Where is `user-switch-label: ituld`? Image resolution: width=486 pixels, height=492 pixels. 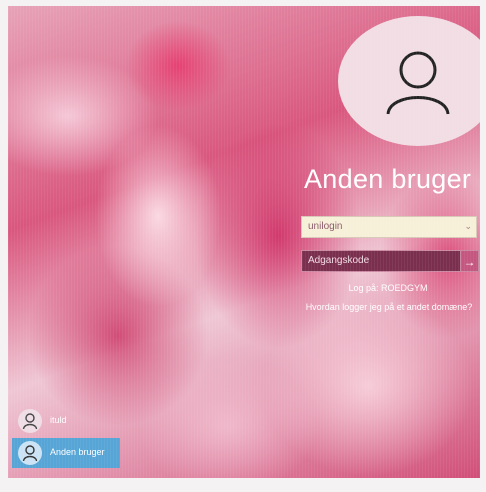 user-switch-label: ituld is located at coordinates (58, 420).